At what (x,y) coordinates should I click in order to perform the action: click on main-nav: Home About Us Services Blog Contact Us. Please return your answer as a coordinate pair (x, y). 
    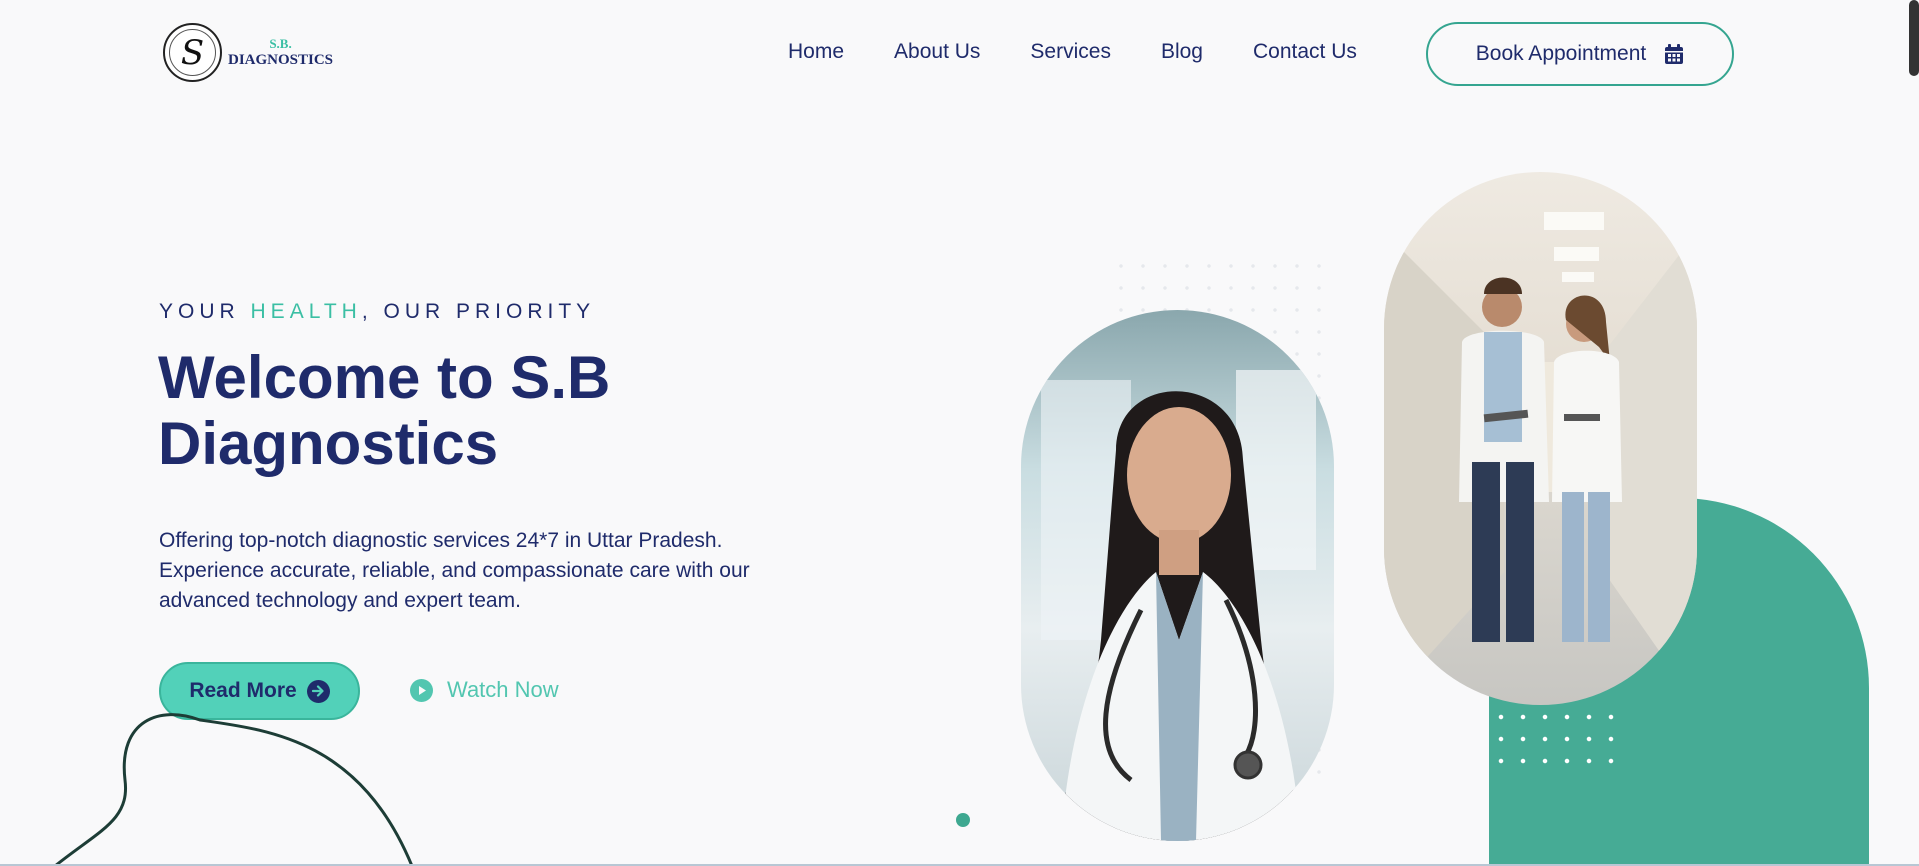
    Looking at the image, I should click on (1072, 52).